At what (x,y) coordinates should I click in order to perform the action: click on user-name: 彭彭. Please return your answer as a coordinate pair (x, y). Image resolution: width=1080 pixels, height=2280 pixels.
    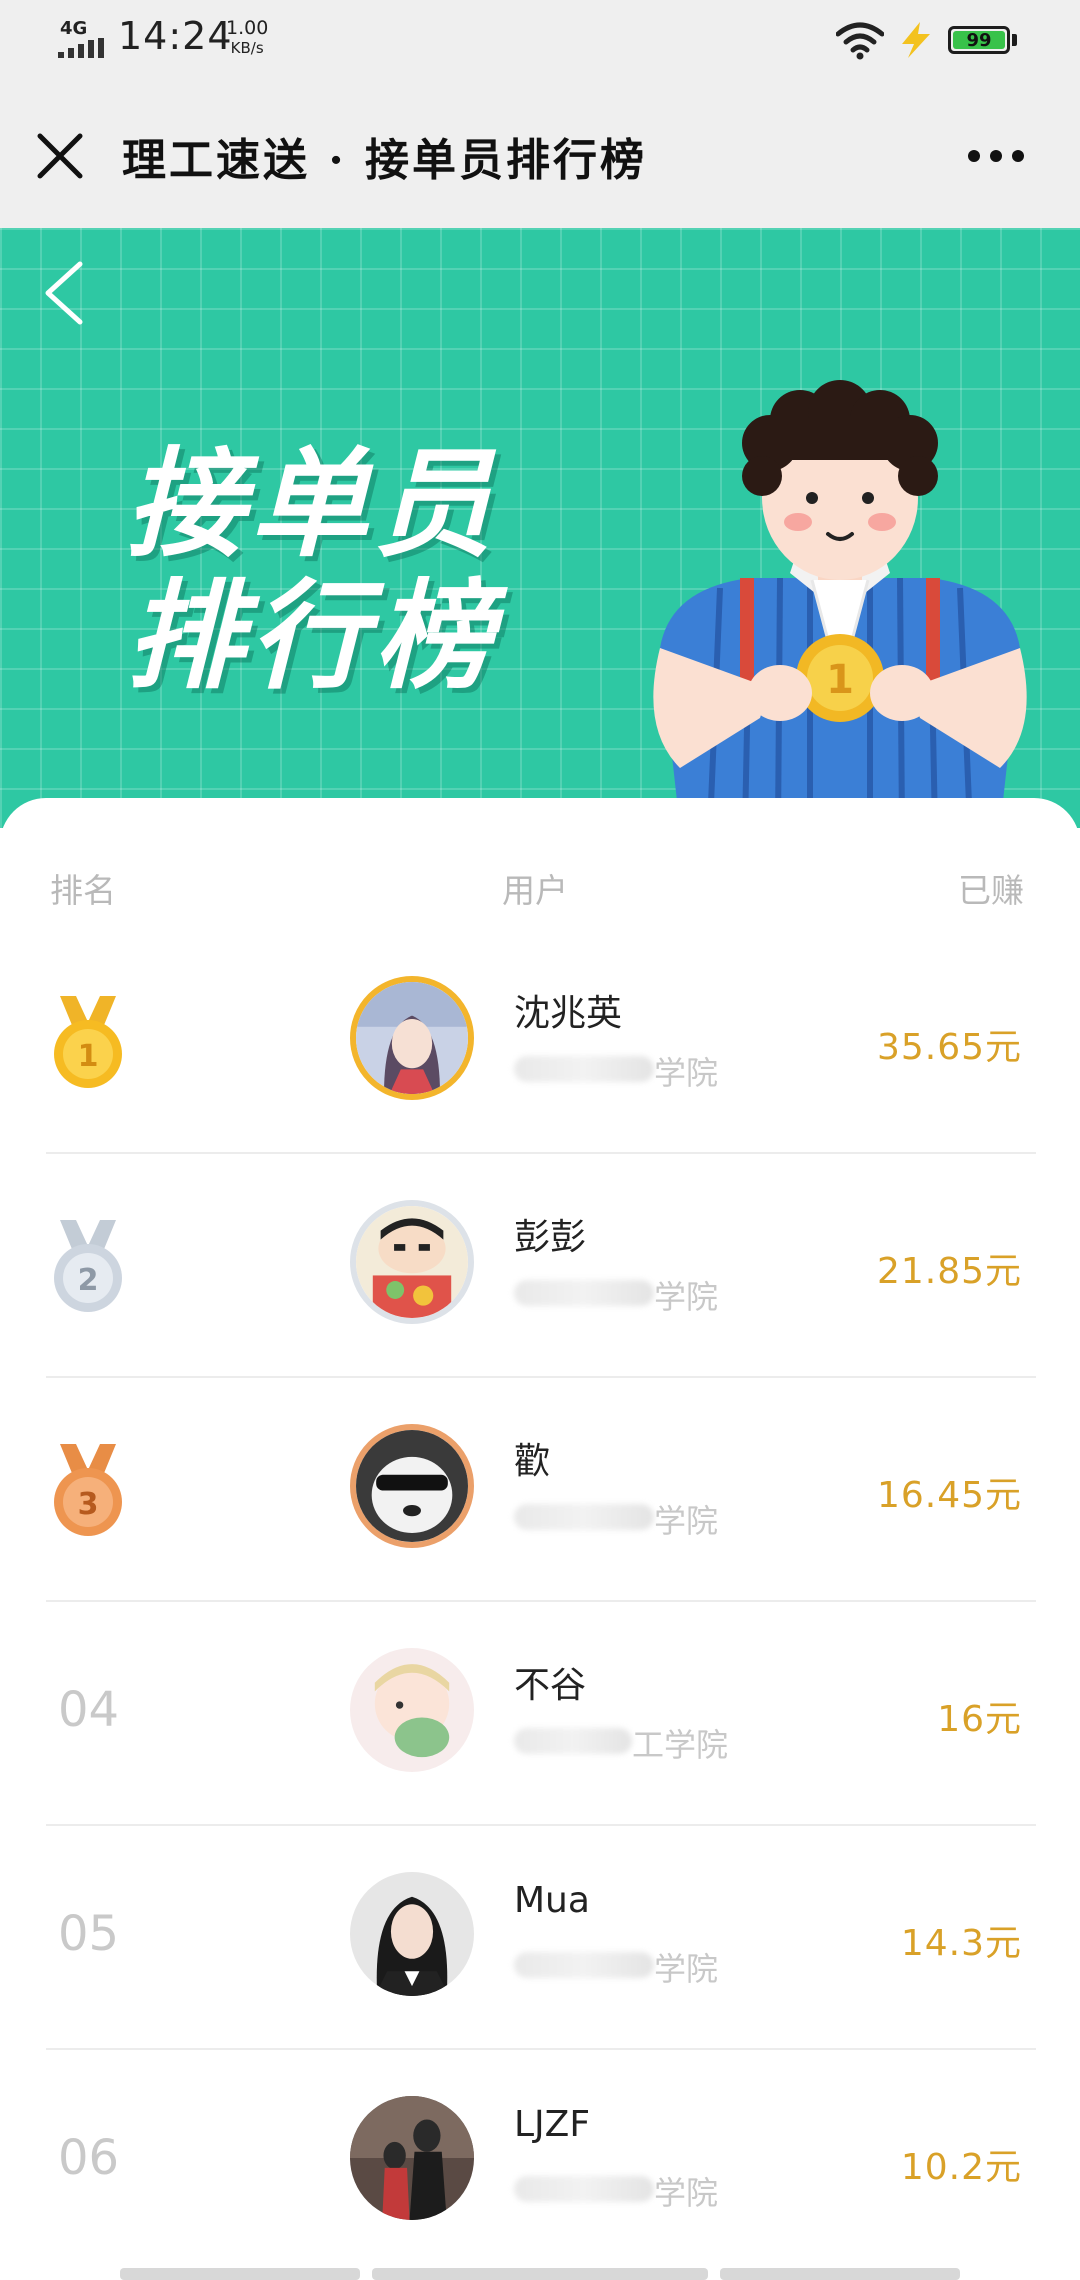
    Looking at the image, I should click on (550, 1237).